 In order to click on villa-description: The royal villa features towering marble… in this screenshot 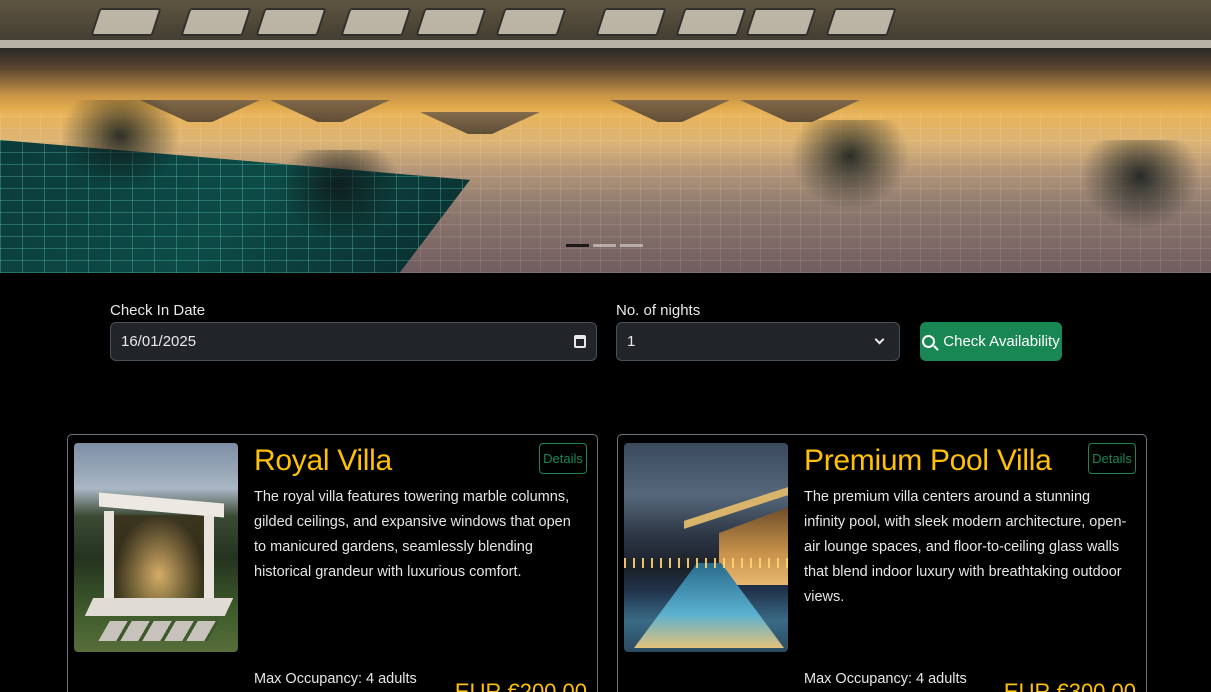, I will do `click(412, 534)`.